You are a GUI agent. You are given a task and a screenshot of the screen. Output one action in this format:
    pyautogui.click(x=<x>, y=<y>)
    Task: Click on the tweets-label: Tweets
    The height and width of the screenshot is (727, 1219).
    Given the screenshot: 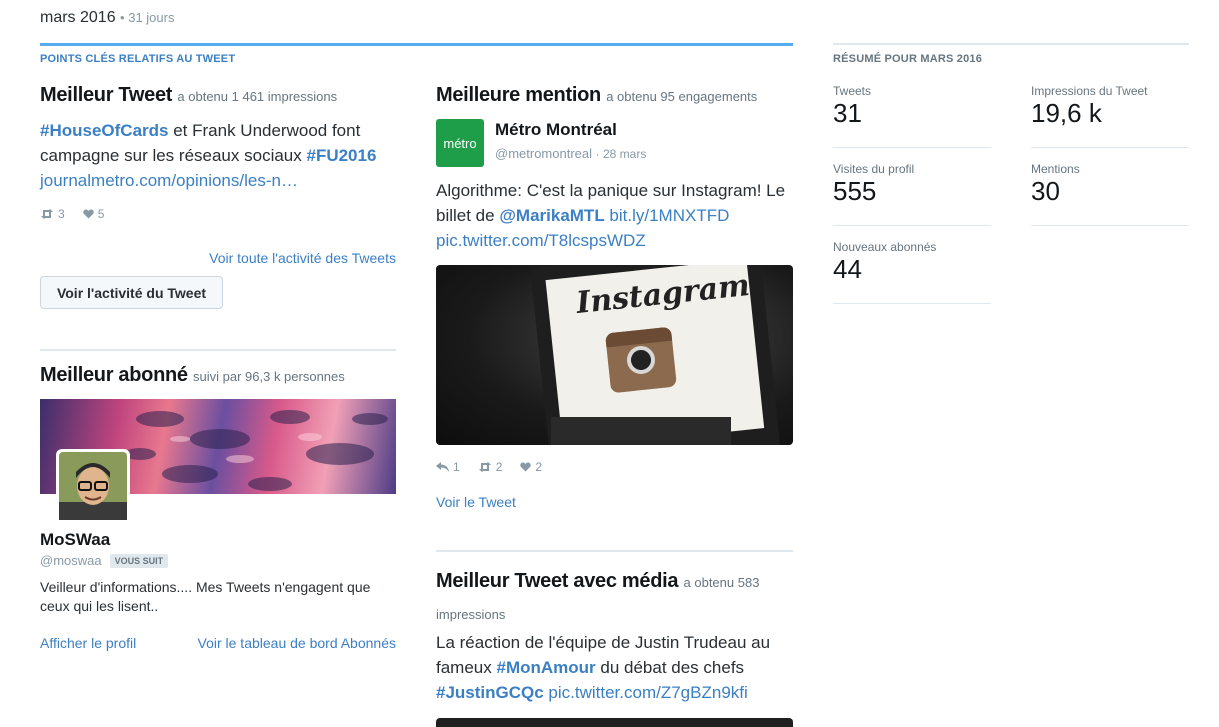 What is the action you would take?
    pyautogui.click(x=852, y=91)
    